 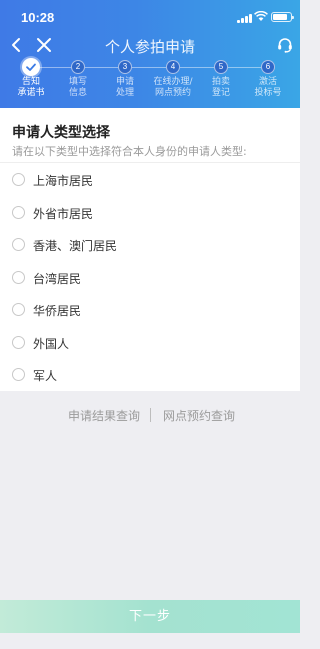 What do you see at coordinates (268, 87) in the screenshot?
I see `step-label: 激活 投标号` at bounding box center [268, 87].